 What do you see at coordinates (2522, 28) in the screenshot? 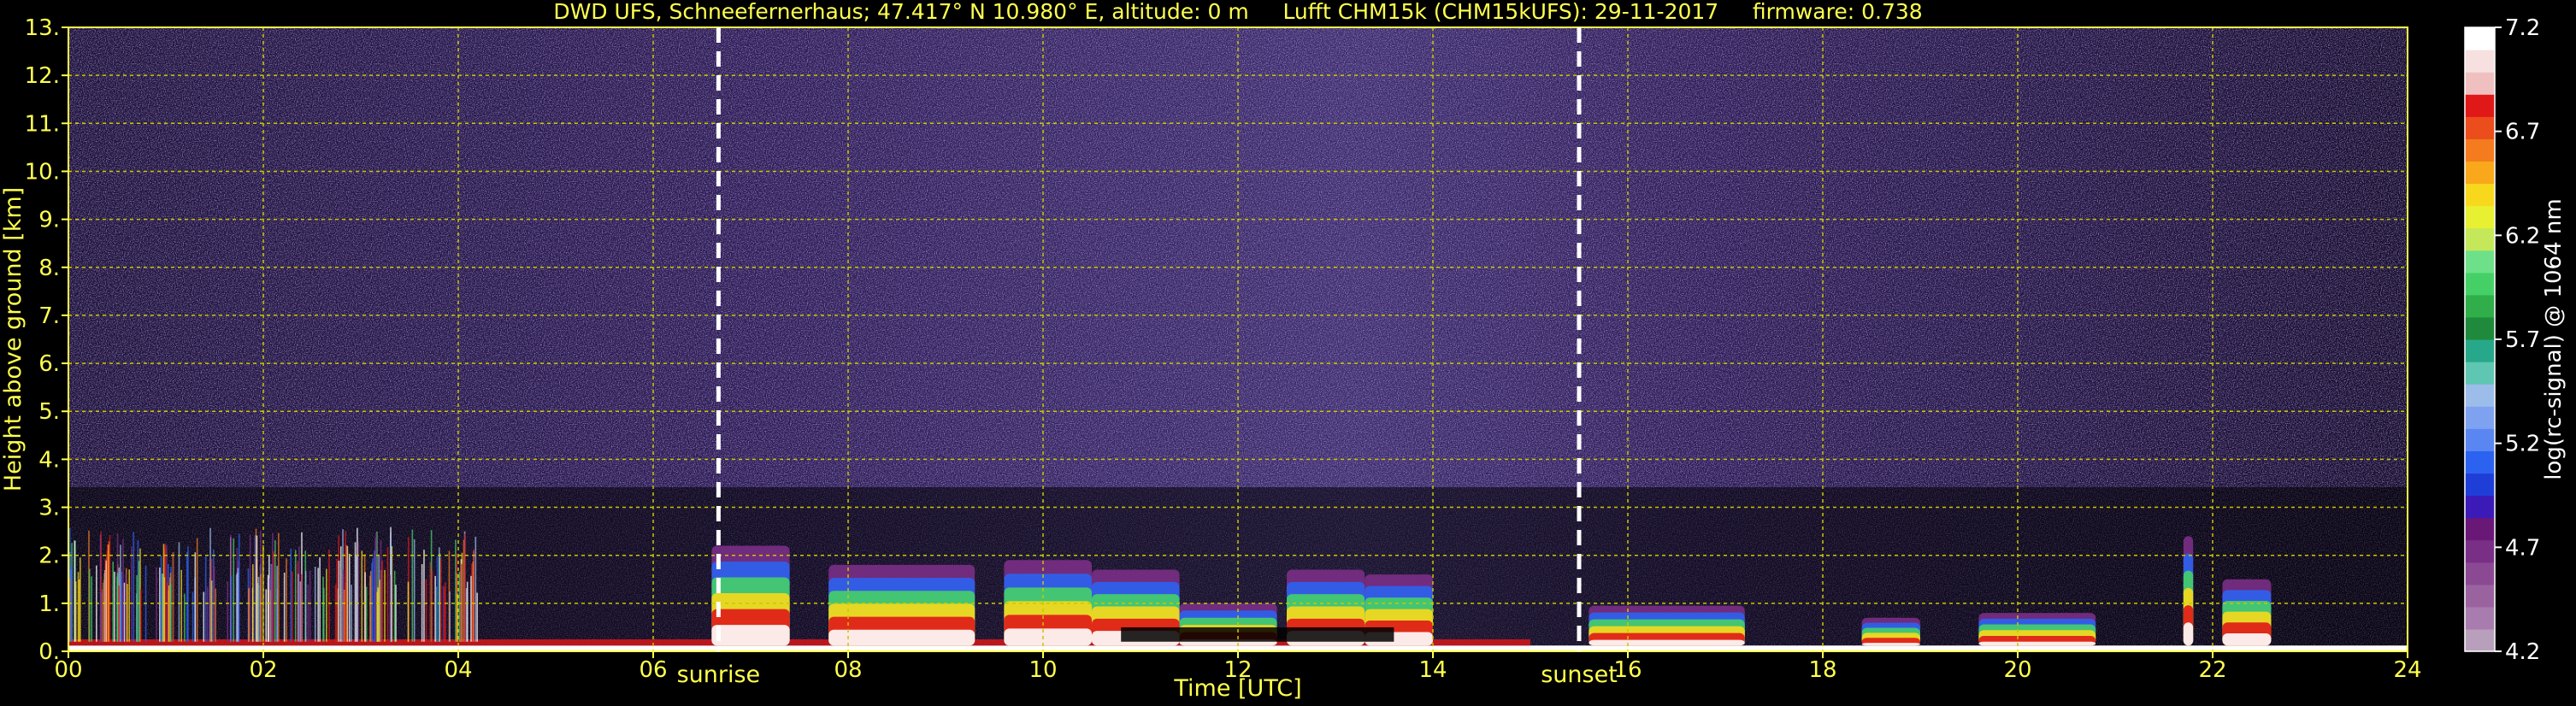
I see `colorbar-tick-label: 7.2` at bounding box center [2522, 28].